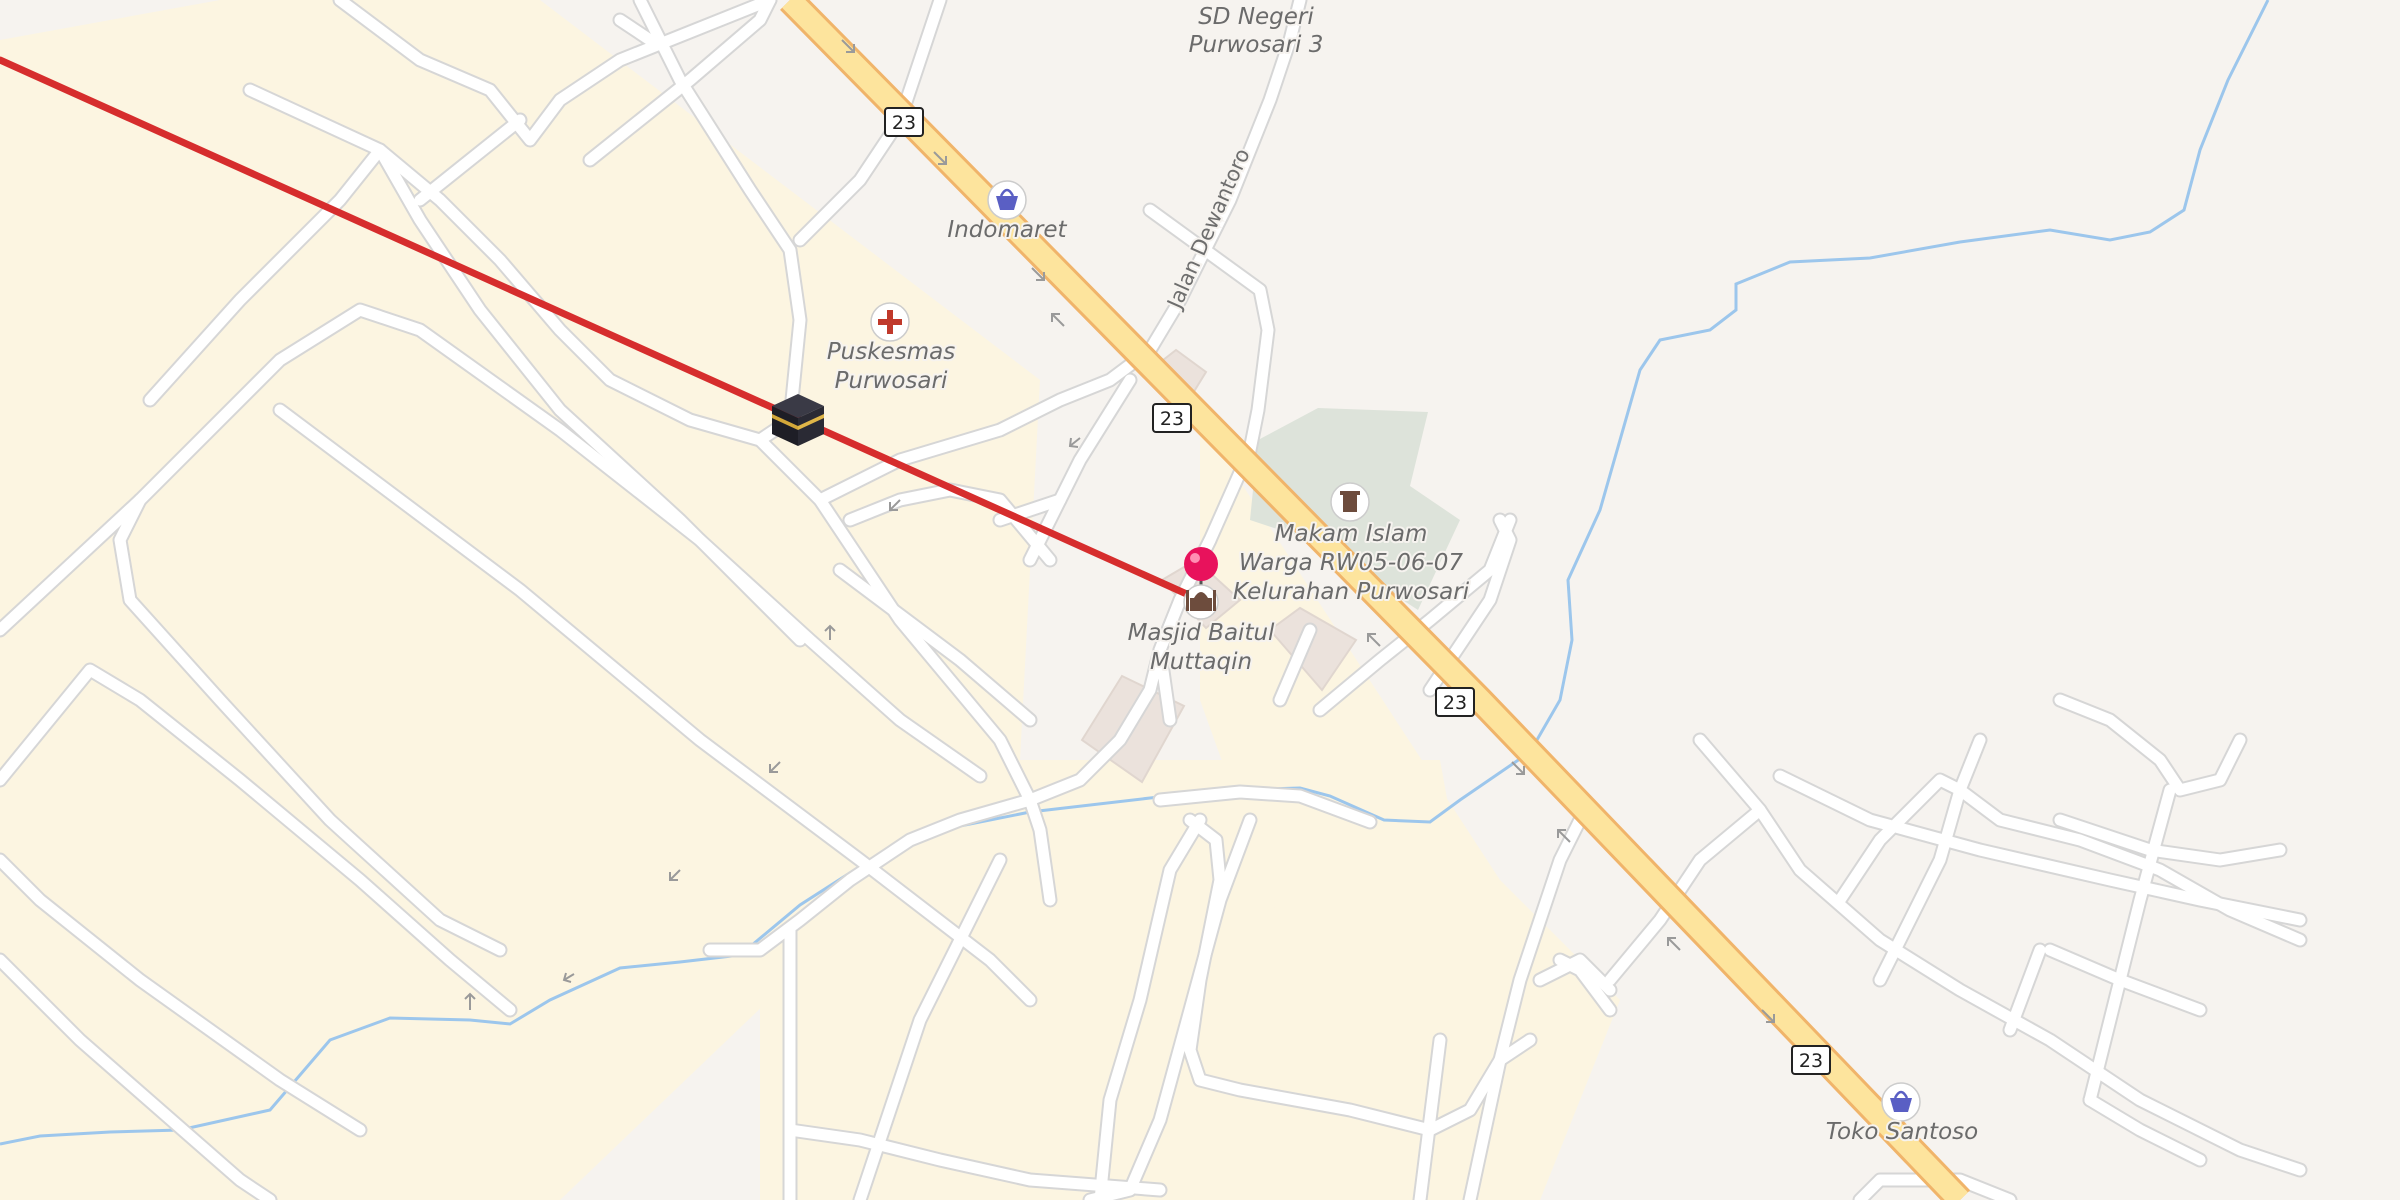 This screenshot has height=1200, width=2400. What do you see at coordinates (1201, 633) in the screenshot?
I see `svg-text: Masjid Baitul` at bounding box center [1201, 633].